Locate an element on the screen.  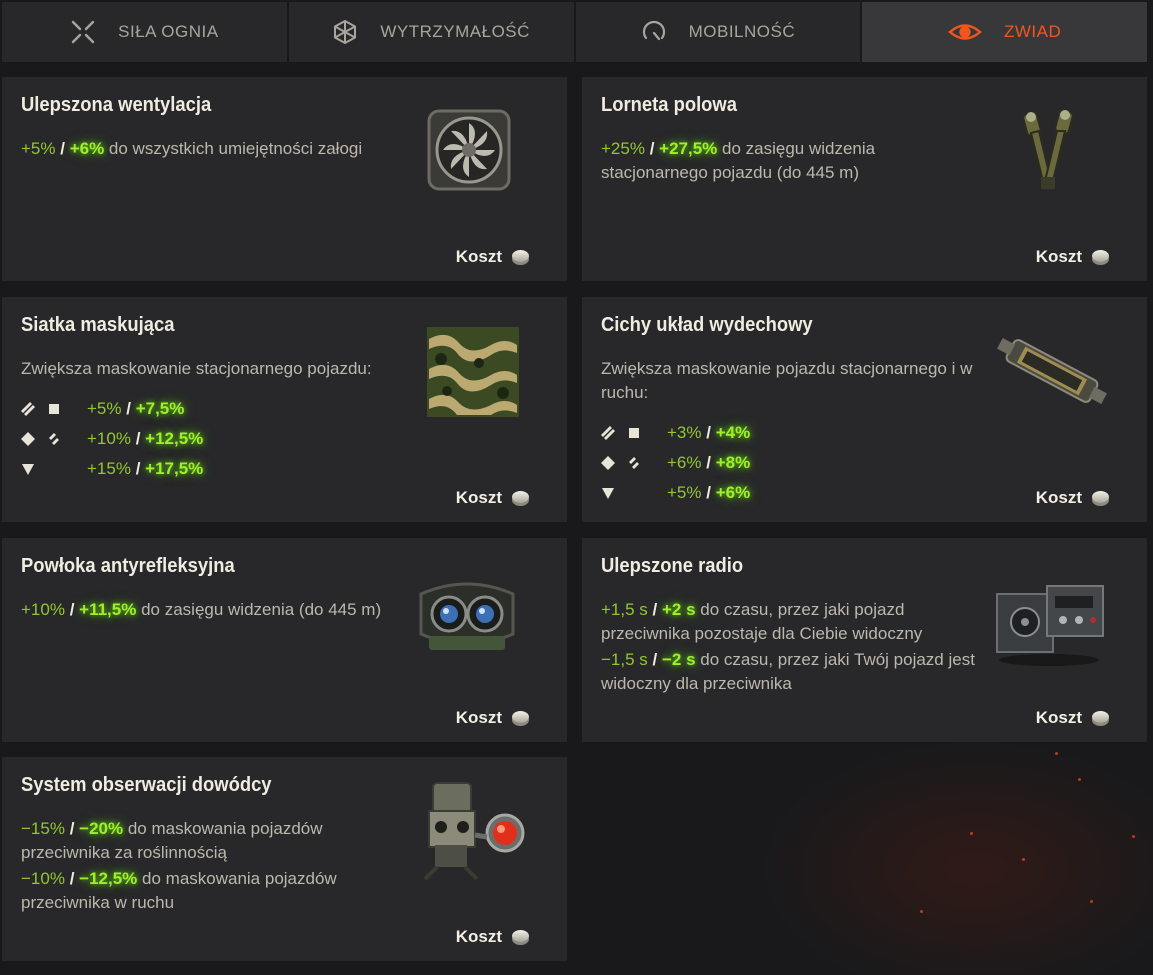
speedometer-icon is located at coordinates (654, 32).